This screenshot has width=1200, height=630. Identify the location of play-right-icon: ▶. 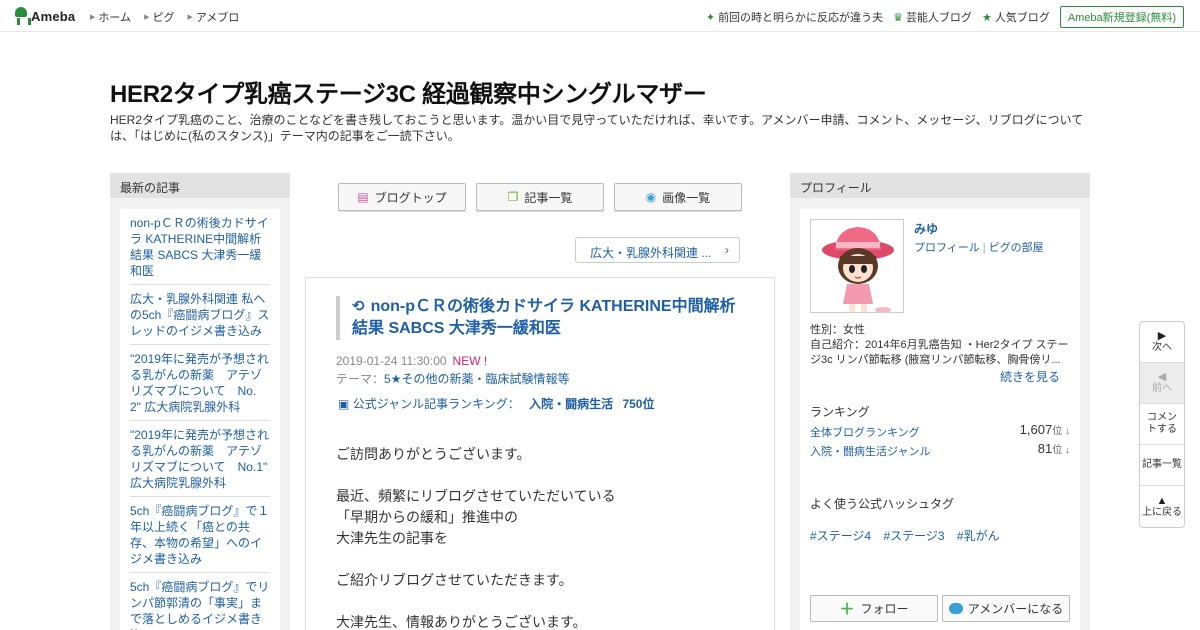
(1162, 336).